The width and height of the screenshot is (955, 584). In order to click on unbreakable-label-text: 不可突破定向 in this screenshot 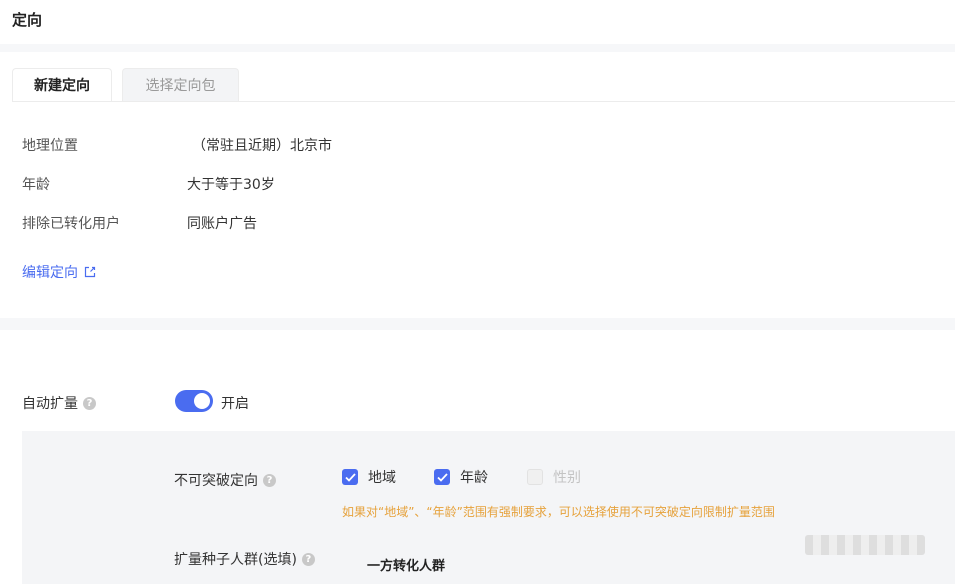, I will do `click(216, 481)`.